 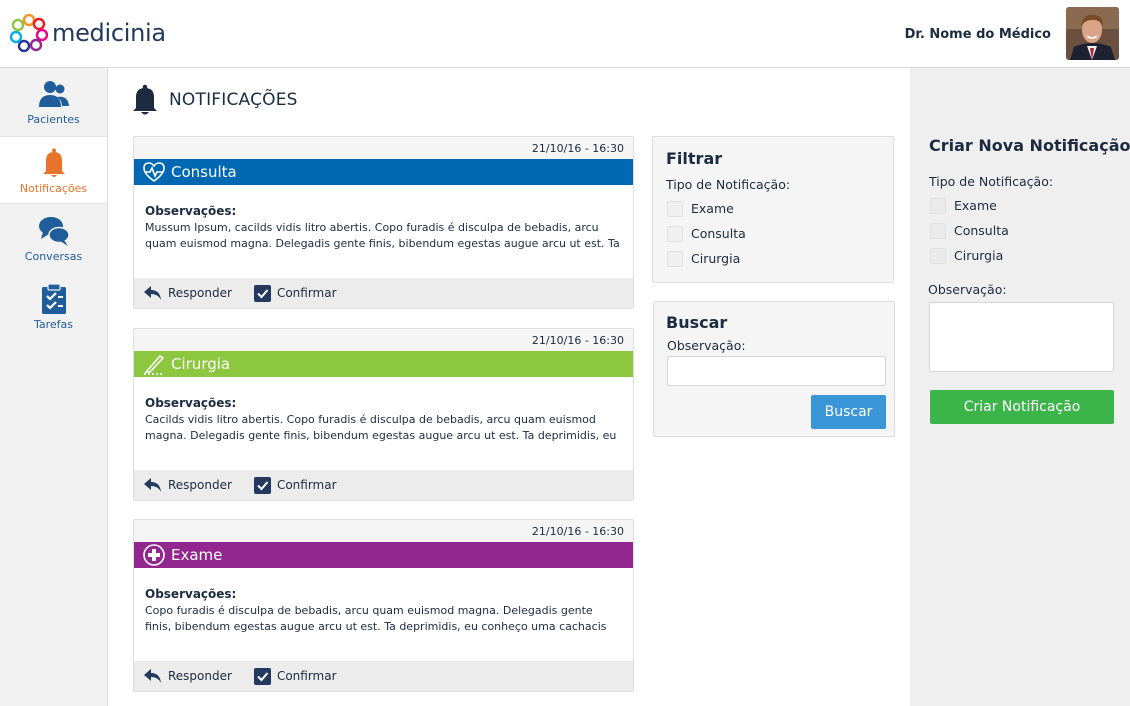 I want to click on observation-textarea, so click(x=1021, y=337).